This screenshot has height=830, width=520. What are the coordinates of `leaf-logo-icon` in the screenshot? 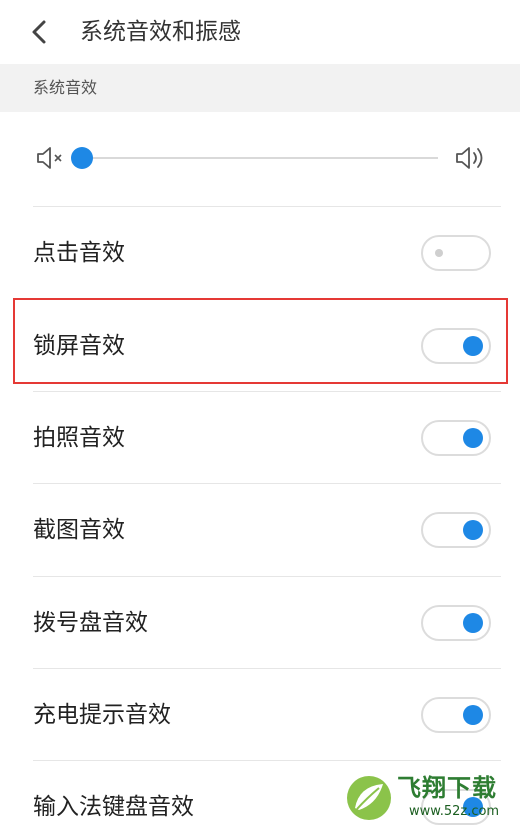 It's located at (369, 798).